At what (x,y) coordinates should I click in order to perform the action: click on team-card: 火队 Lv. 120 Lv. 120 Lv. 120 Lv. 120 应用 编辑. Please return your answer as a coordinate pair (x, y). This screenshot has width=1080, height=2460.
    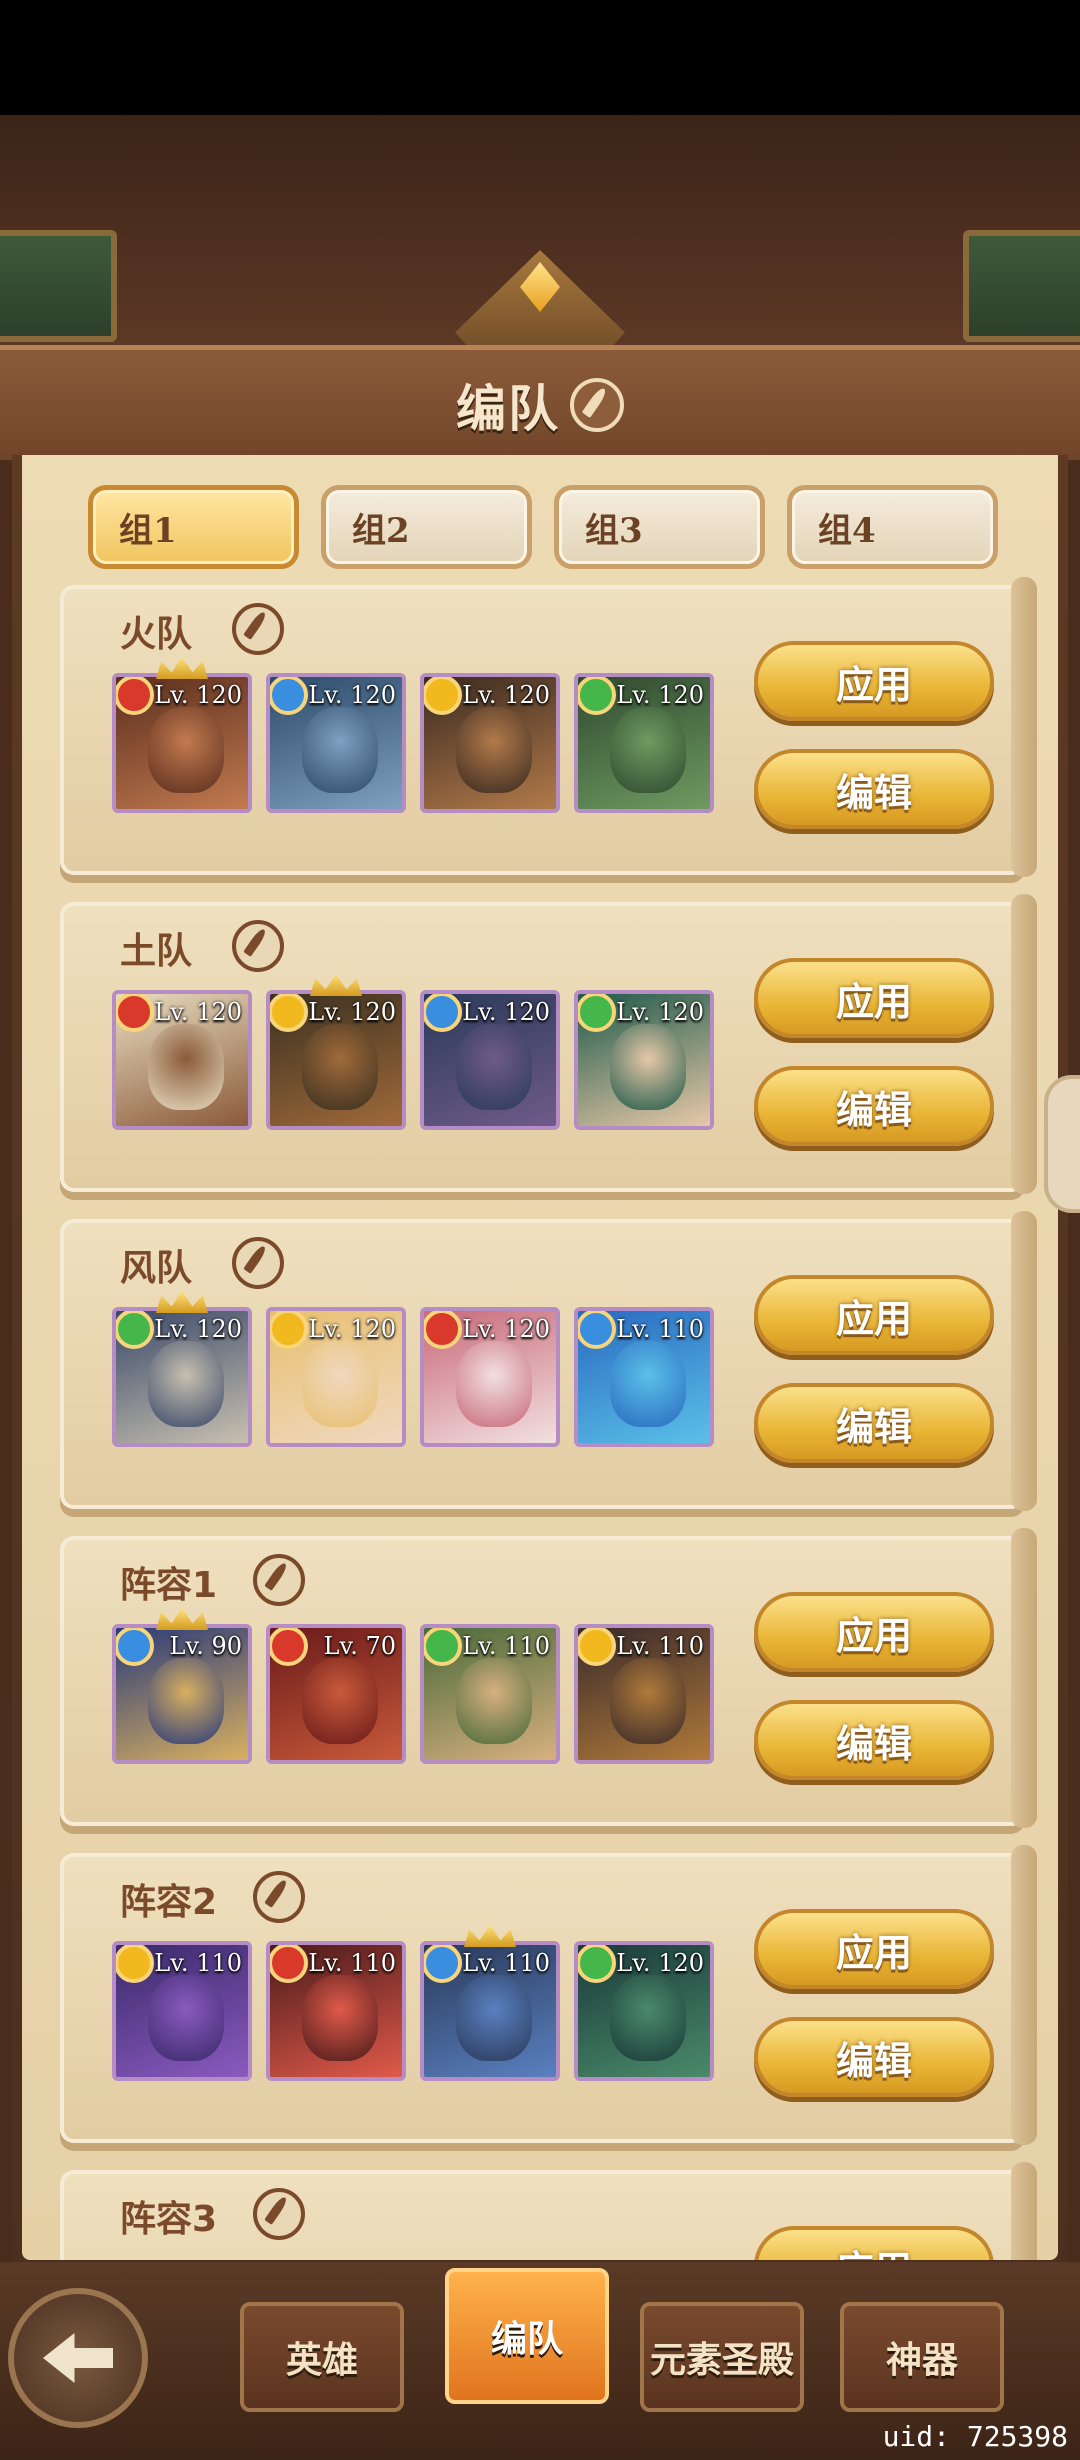
    Looking at the image, I should click on (548, 727).